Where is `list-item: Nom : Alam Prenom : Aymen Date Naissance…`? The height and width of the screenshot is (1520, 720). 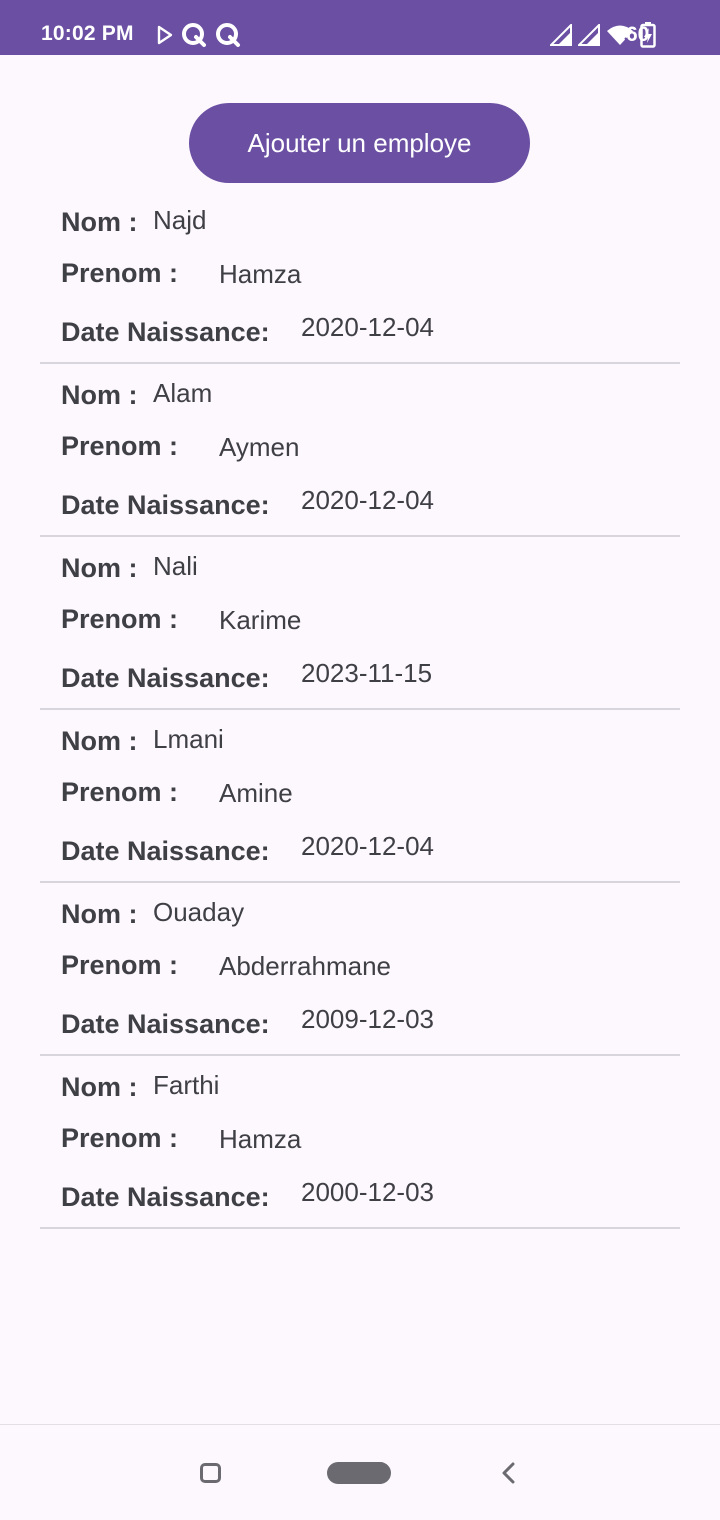 list-item: Nom : Alam Prenom : Aymen Date Naissance… is located at coordinates (360, 450).